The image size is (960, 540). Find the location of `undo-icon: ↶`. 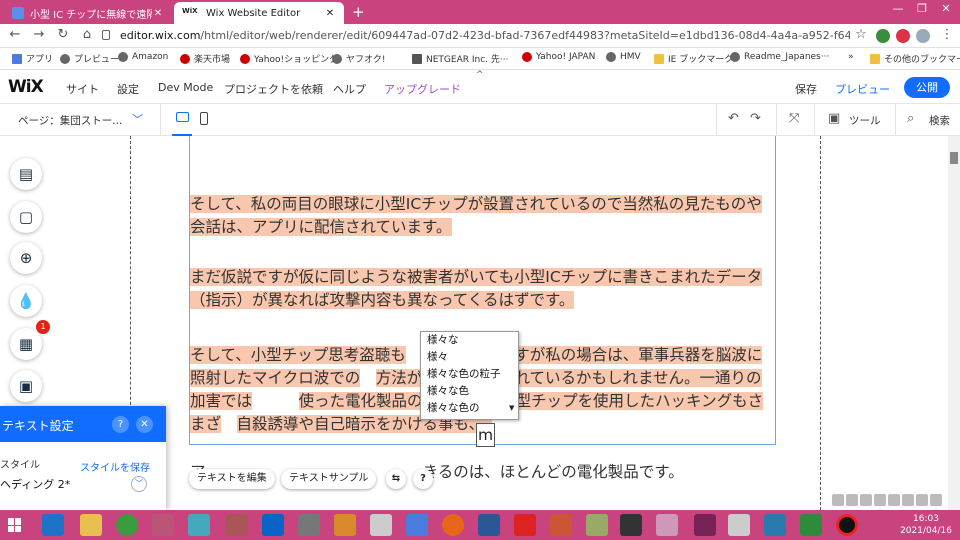

undo-icon: ↶ is located at coordinates (733, 118).